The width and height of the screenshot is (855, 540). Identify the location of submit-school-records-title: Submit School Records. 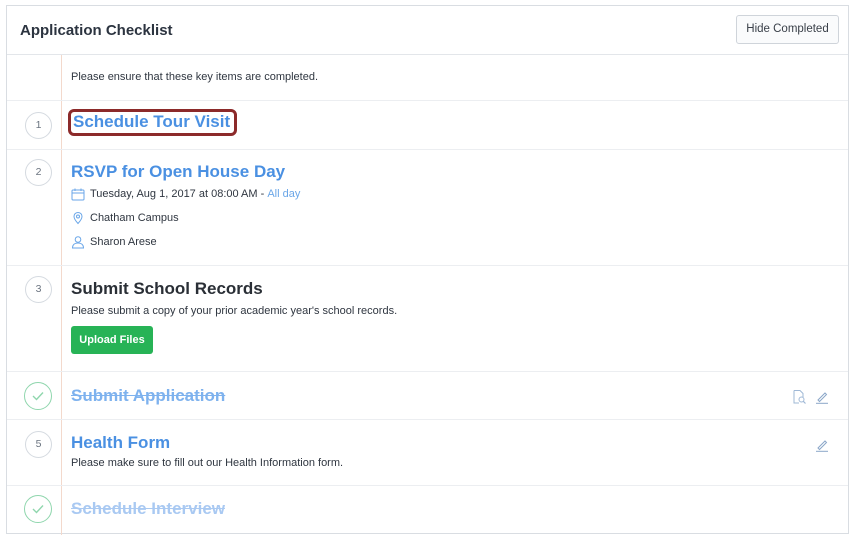
(167, 288).